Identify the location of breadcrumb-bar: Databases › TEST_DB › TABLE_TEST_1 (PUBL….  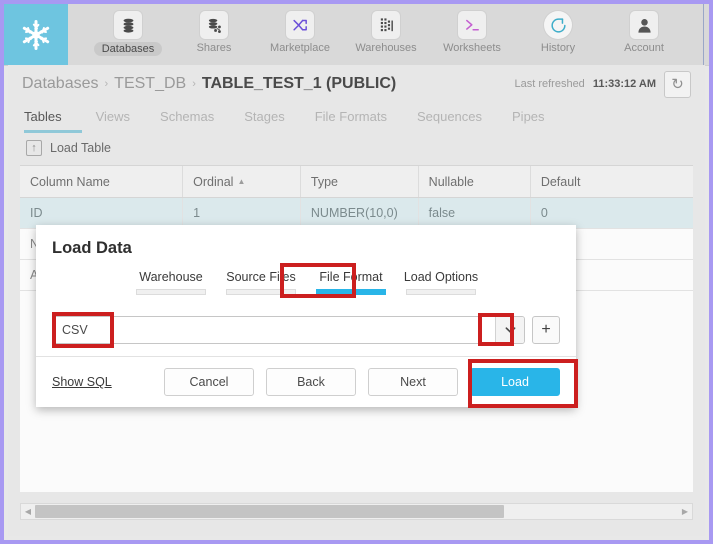
(356, 84).